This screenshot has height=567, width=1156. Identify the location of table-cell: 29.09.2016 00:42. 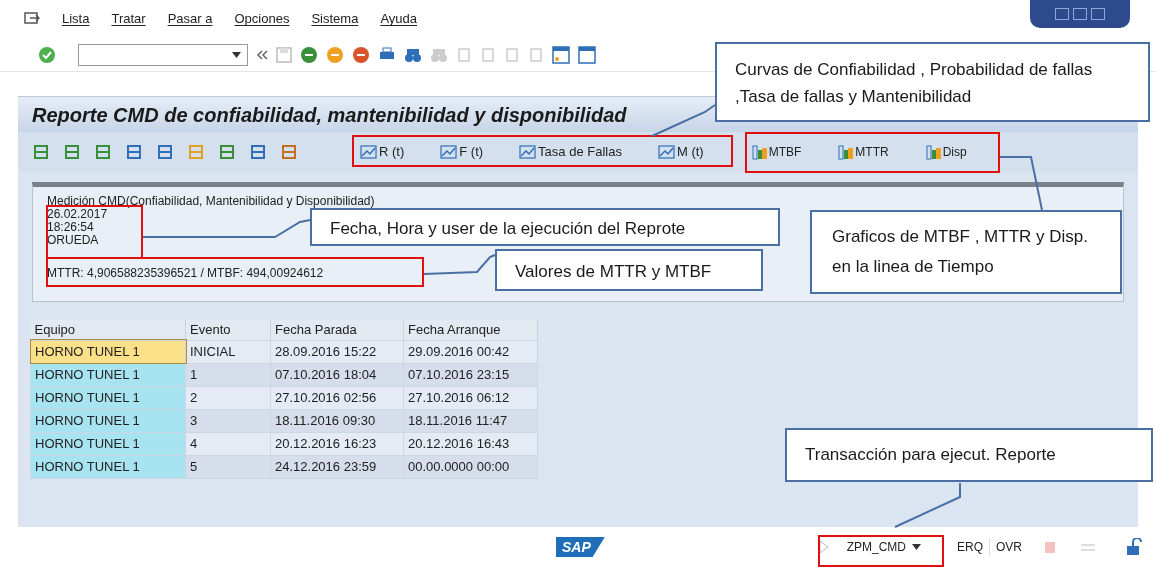
(470, 351).